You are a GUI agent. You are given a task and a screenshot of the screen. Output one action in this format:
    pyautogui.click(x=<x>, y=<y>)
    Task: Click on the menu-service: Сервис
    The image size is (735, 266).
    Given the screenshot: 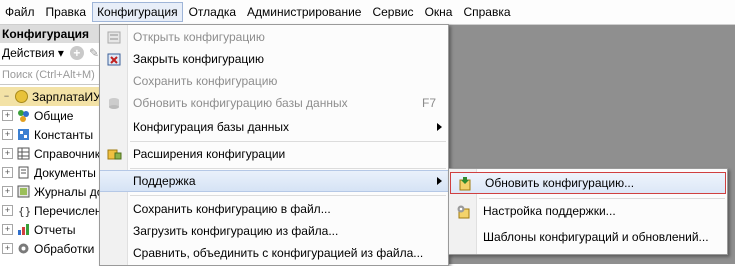 What is the action you would take?
    pyautogui.click(x=392, y=12)
    